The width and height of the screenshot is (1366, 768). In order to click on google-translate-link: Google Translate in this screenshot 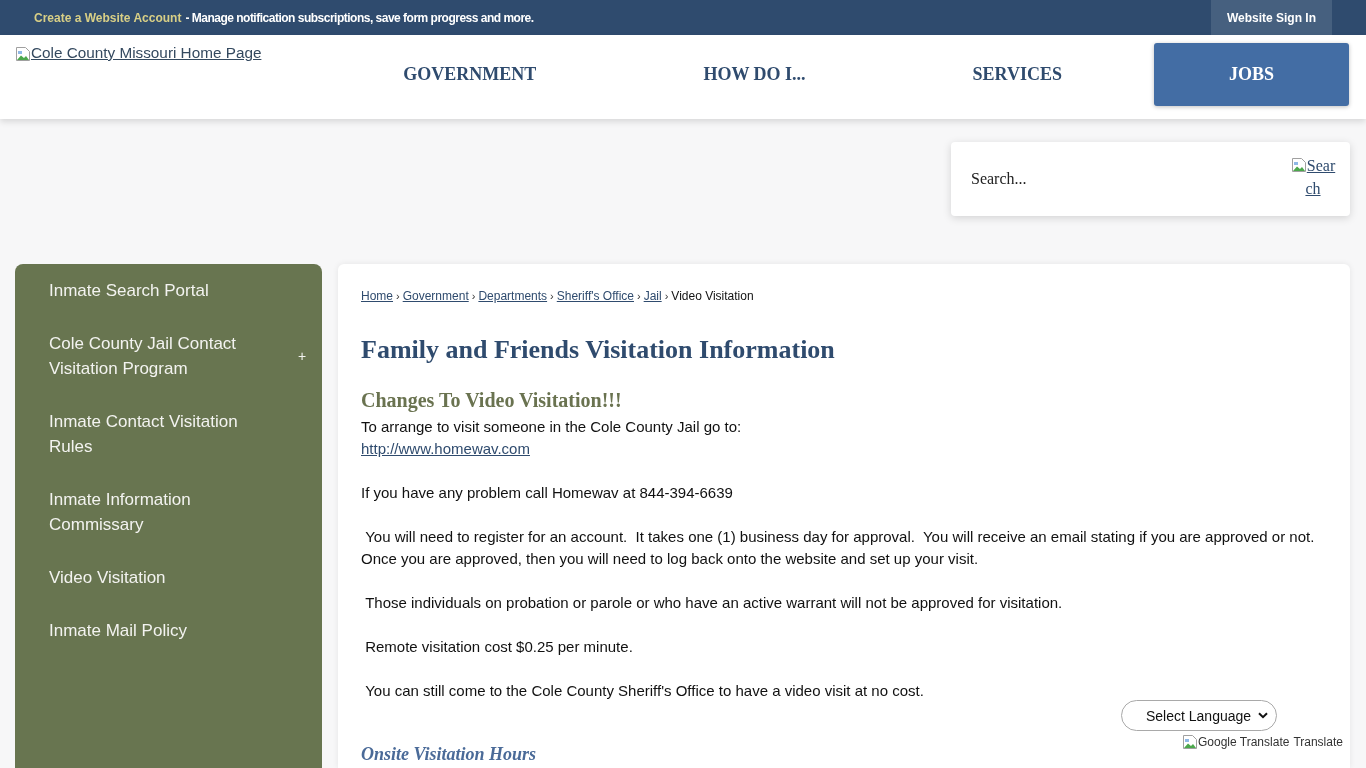, I will do `click(1236, 742)`.